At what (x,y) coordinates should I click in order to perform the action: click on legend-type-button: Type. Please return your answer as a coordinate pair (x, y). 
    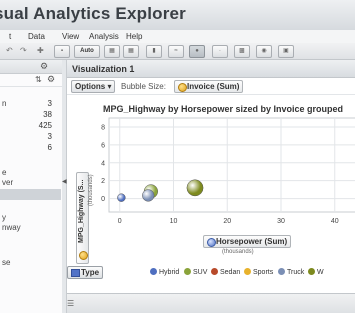
    Looking at the image, I should click on (85, 272).